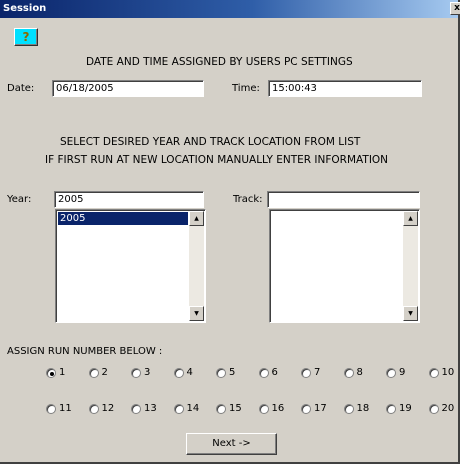 This screenshot has width=460, height=464. I want to click on run-number-label: 11, so click(65, 408).